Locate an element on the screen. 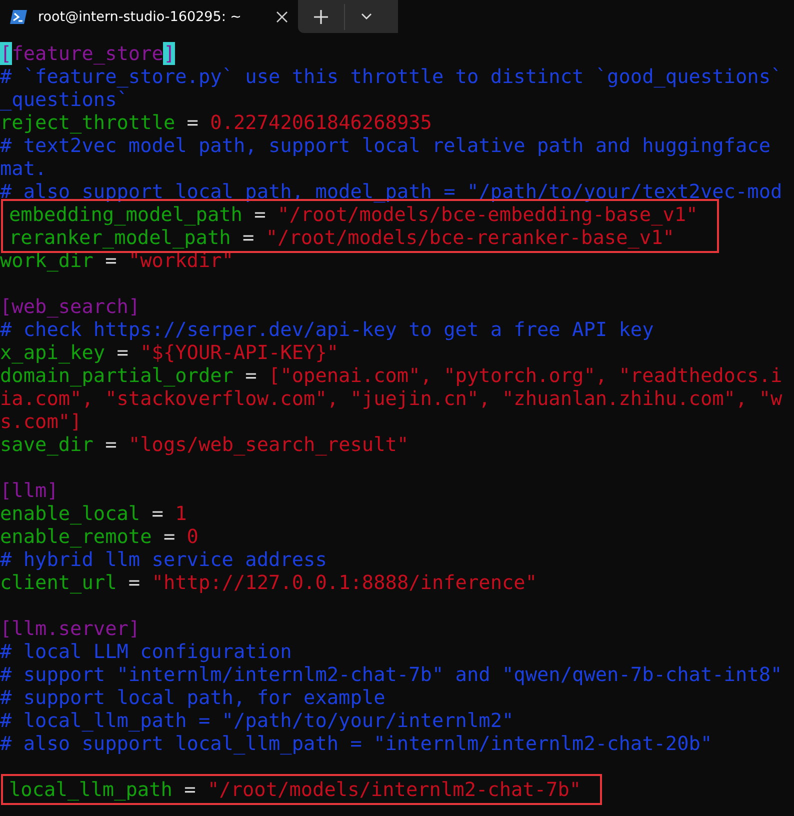 The image size is (794, 816). code-line: reranker_model_path = "/root/models/bce-reranker-base_v1" is located at coordinates (341, 237).